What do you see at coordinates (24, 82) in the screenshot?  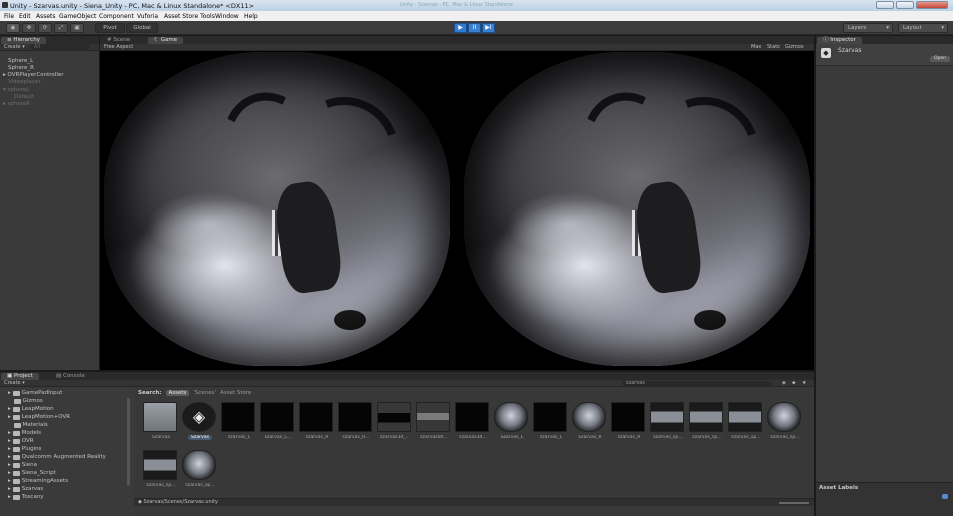 I see `hierarchy-item: Videoplayer` at bounding box center [24, 82].